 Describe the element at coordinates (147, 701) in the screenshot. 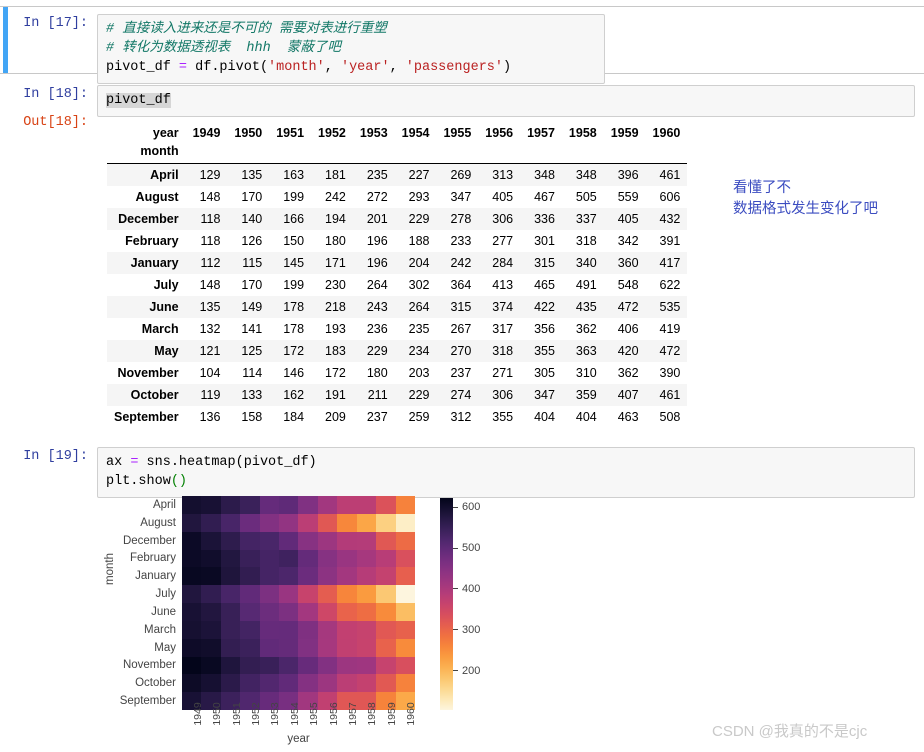

I see `y-tick-September: September` at that location.